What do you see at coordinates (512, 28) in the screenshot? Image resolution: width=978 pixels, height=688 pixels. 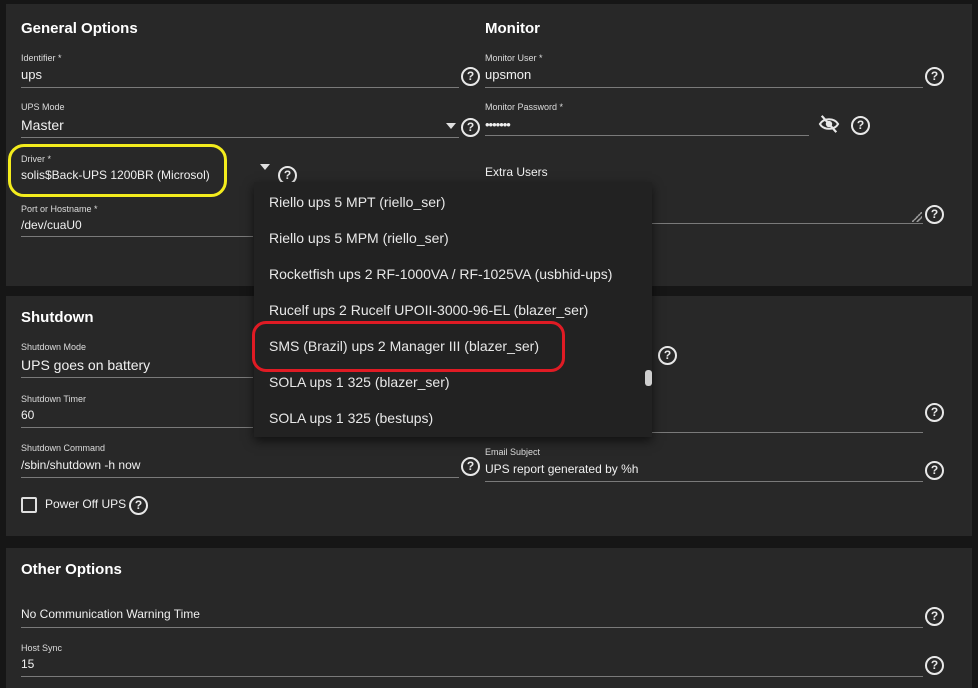 I see `monitor-title: Monitor` at bounding box center [512, 28].